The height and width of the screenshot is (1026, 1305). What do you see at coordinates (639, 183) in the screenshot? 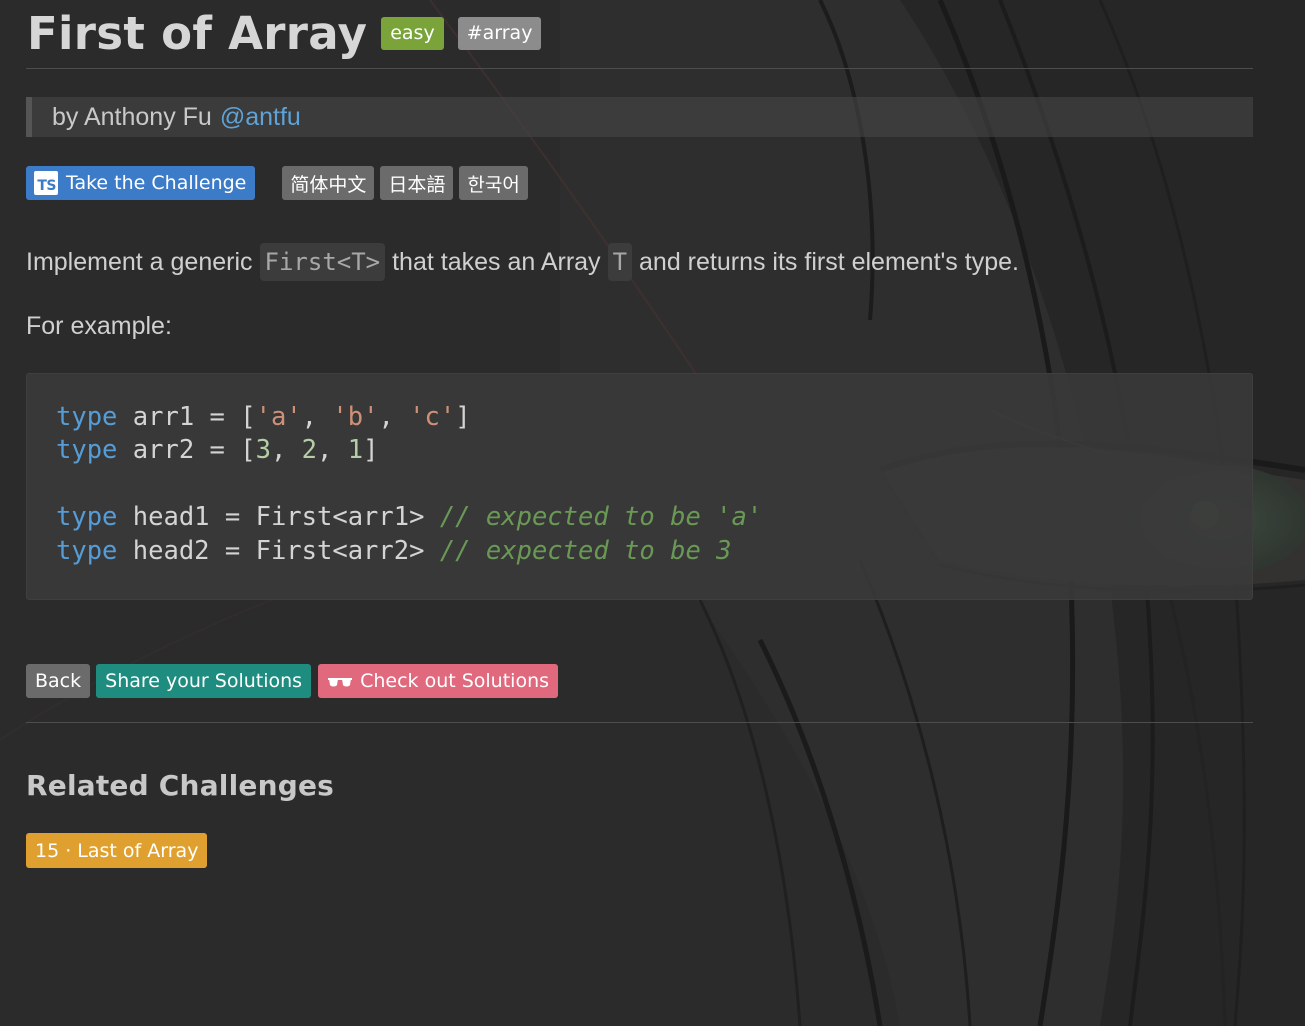
I see `challenge-links-row: TS Take the Challenge 简体中文 日本語 한국어` at bounding box center [639, 183].